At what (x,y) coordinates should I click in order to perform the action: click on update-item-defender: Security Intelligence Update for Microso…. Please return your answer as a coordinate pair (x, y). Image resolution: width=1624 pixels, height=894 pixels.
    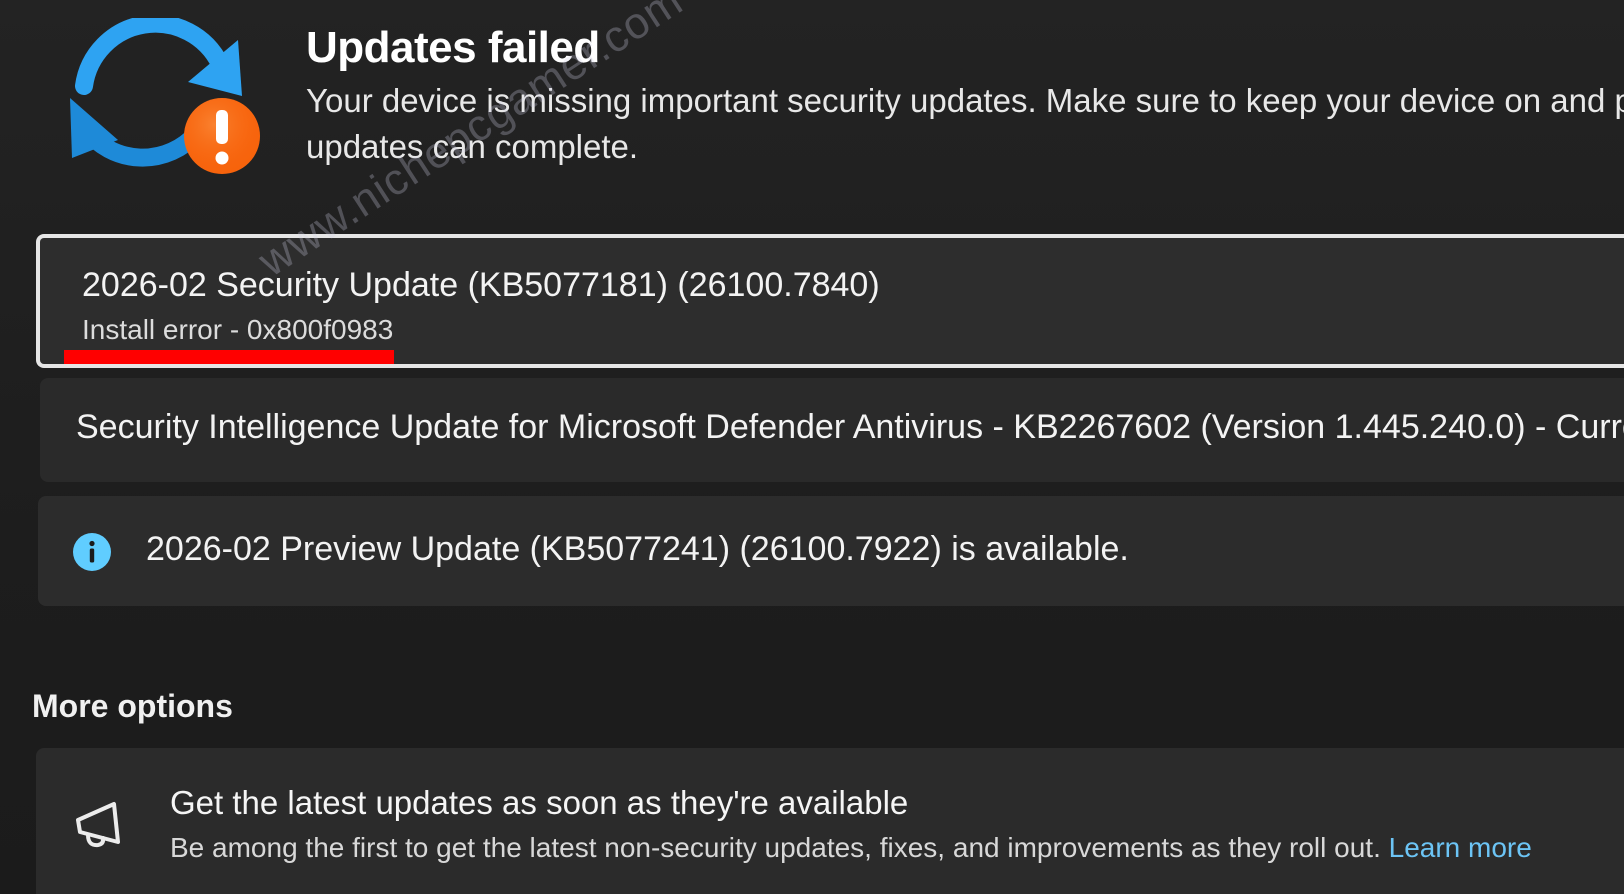
    Looking at the image, I should click on (832, 430).